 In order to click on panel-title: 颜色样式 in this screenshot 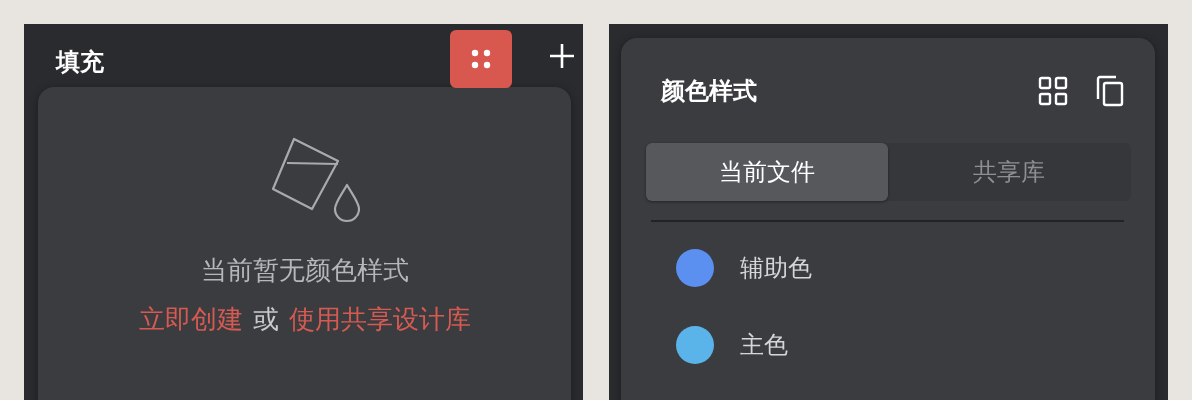, I will do `click(709, 91)`.